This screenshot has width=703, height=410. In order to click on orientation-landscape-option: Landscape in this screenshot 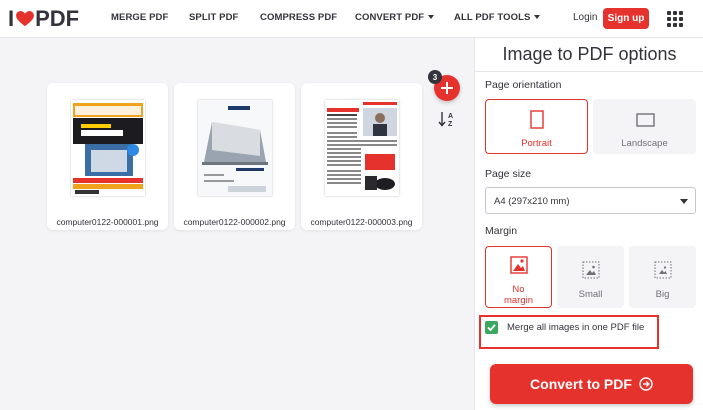, I will do `click(644, 126)`.